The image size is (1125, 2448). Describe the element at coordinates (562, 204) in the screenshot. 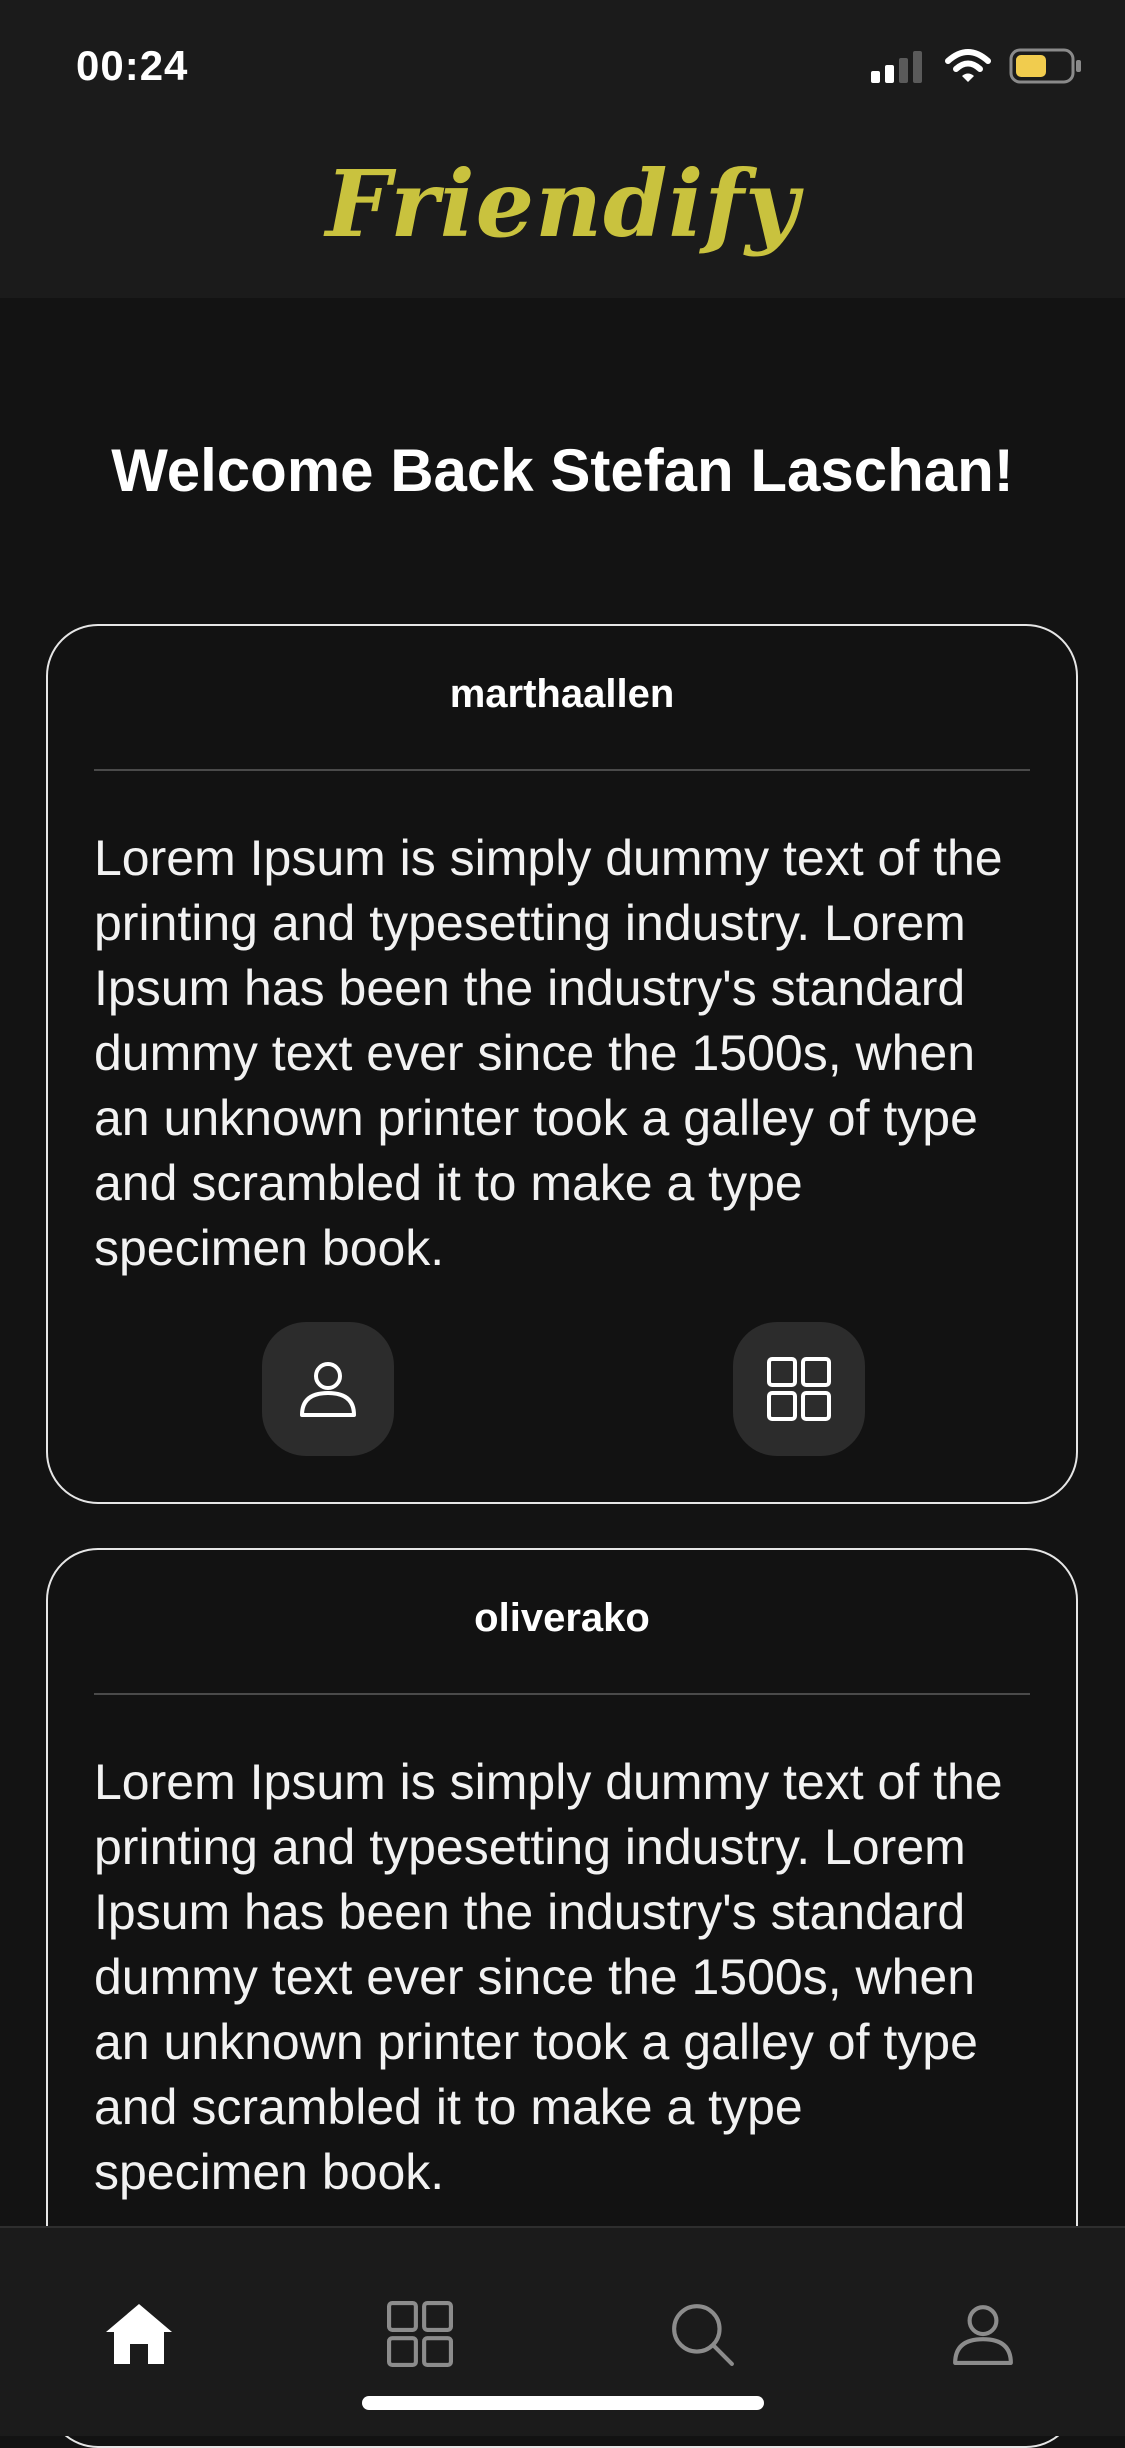

I see `app-logo: Friendify` at that location.